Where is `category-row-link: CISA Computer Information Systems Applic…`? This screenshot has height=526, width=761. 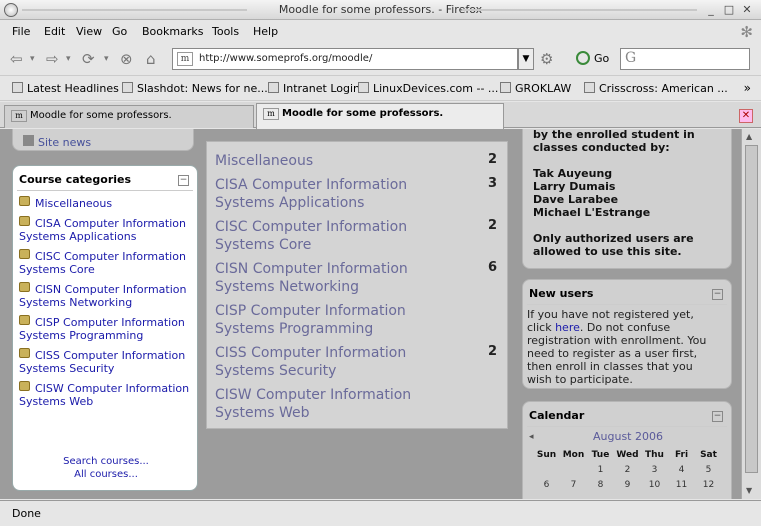 category-row-link: CISA Computer Information Systems Applic… is located at coordinates (335, 194).